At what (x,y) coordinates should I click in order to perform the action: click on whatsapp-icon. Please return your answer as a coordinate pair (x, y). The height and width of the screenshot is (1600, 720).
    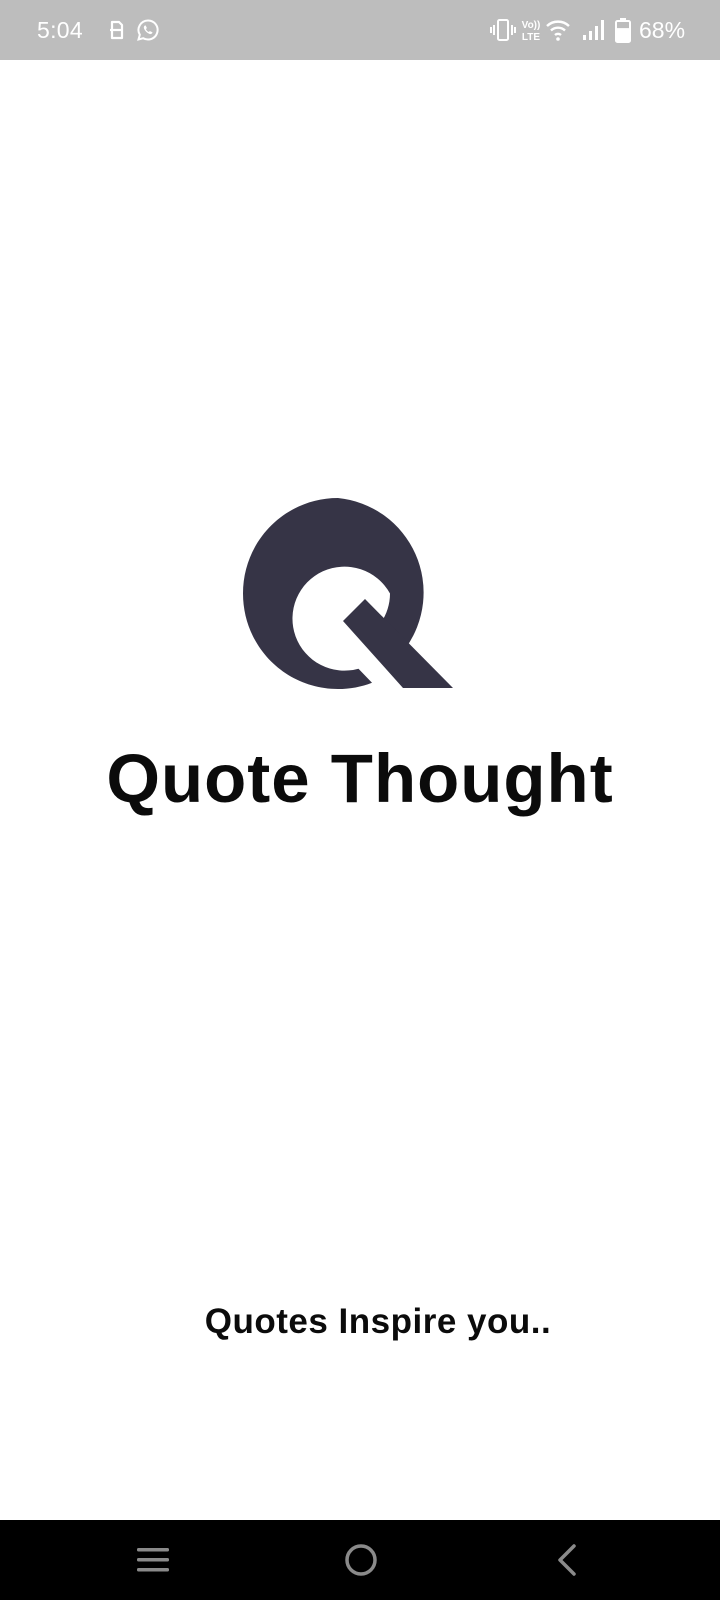
    Looking at the image, I should click on (148, 30).